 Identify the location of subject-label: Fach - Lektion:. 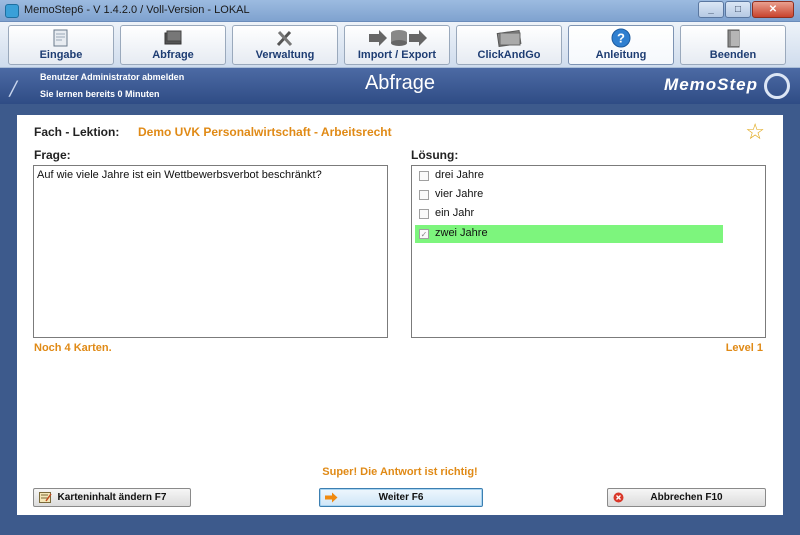
(77, 132).